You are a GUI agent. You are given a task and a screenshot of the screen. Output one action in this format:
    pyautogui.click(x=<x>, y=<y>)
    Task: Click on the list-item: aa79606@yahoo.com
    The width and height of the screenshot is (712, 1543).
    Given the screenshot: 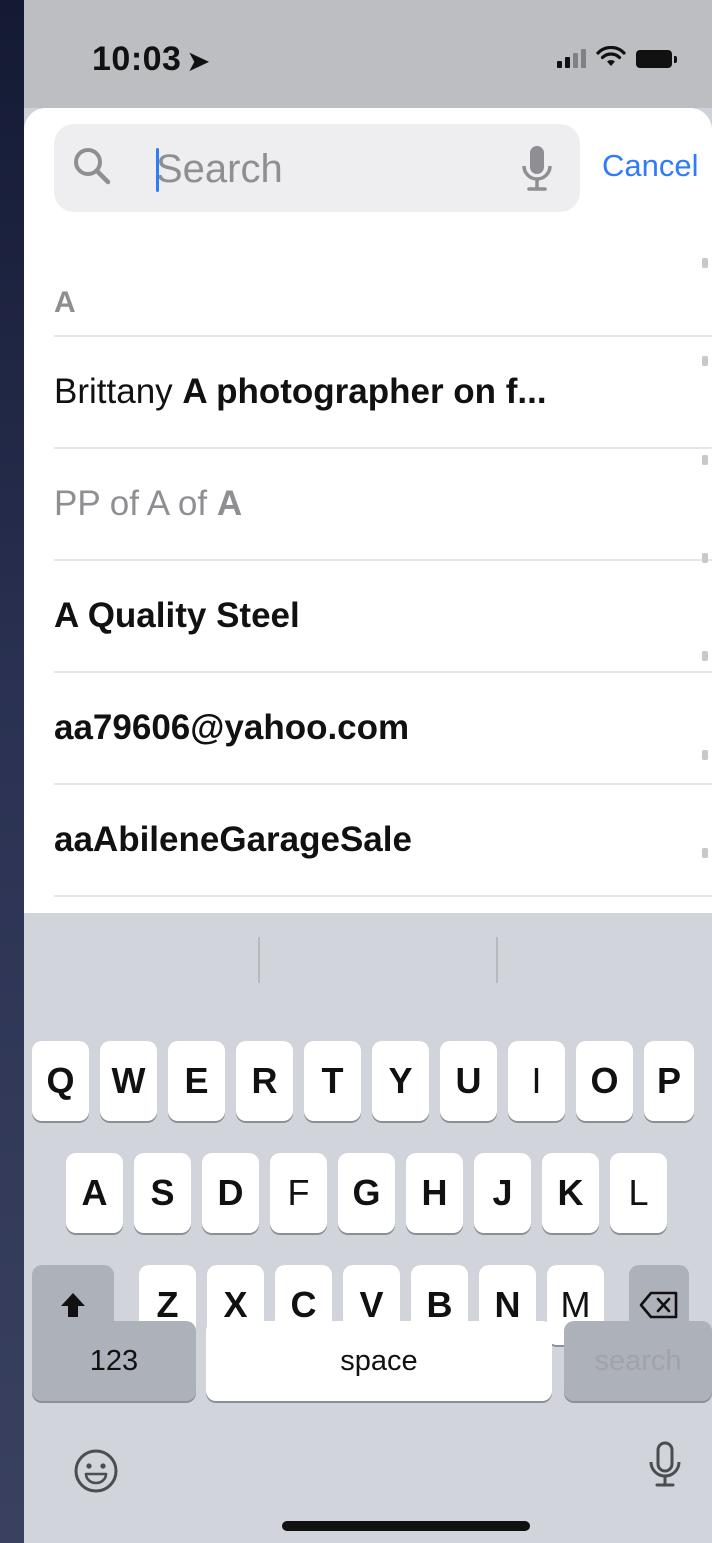 What is the action you would take?
    pyautogui.click(x=383, y=727)
    